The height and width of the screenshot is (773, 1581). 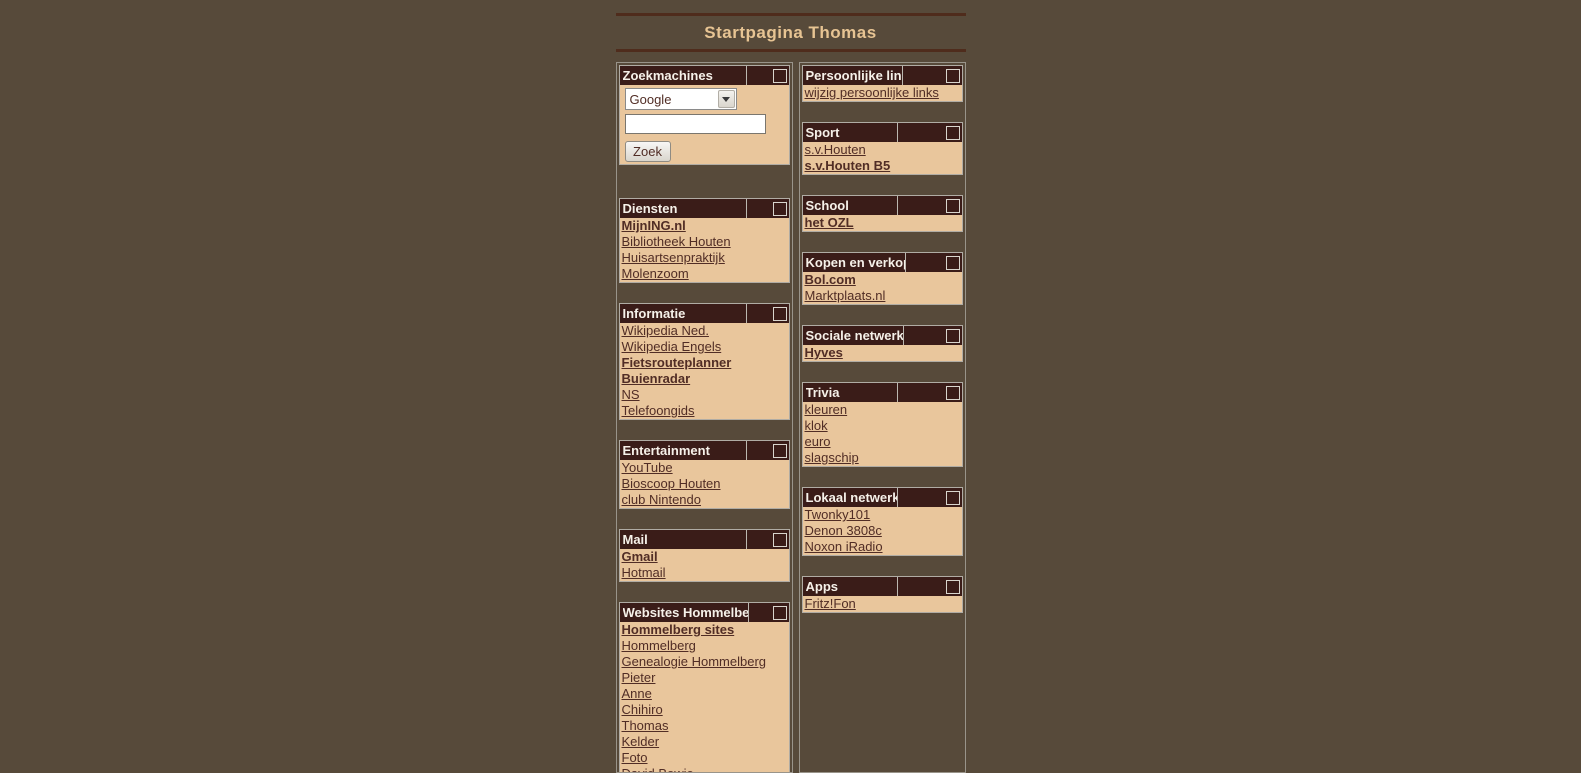 What do you see at coordinates (830, 280) in the screenshot?
I see `link: Bol.com` at bounding box center [830, 280].